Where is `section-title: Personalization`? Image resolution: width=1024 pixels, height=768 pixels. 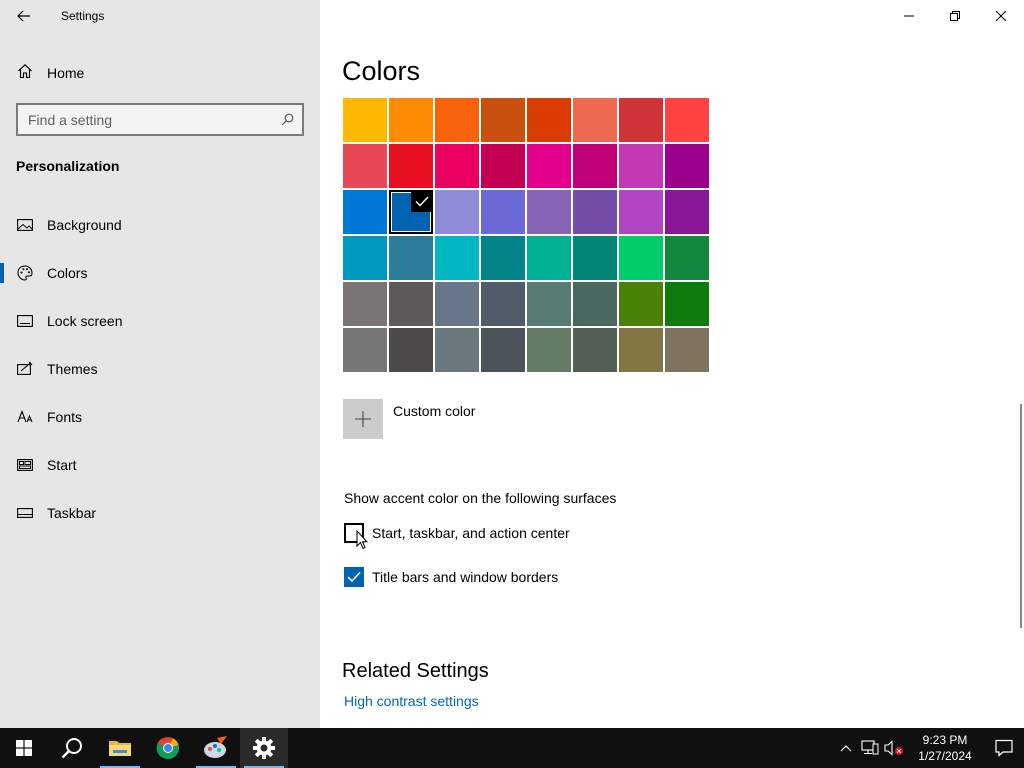
section-title: Personalization is located at coordinates (68, 166).